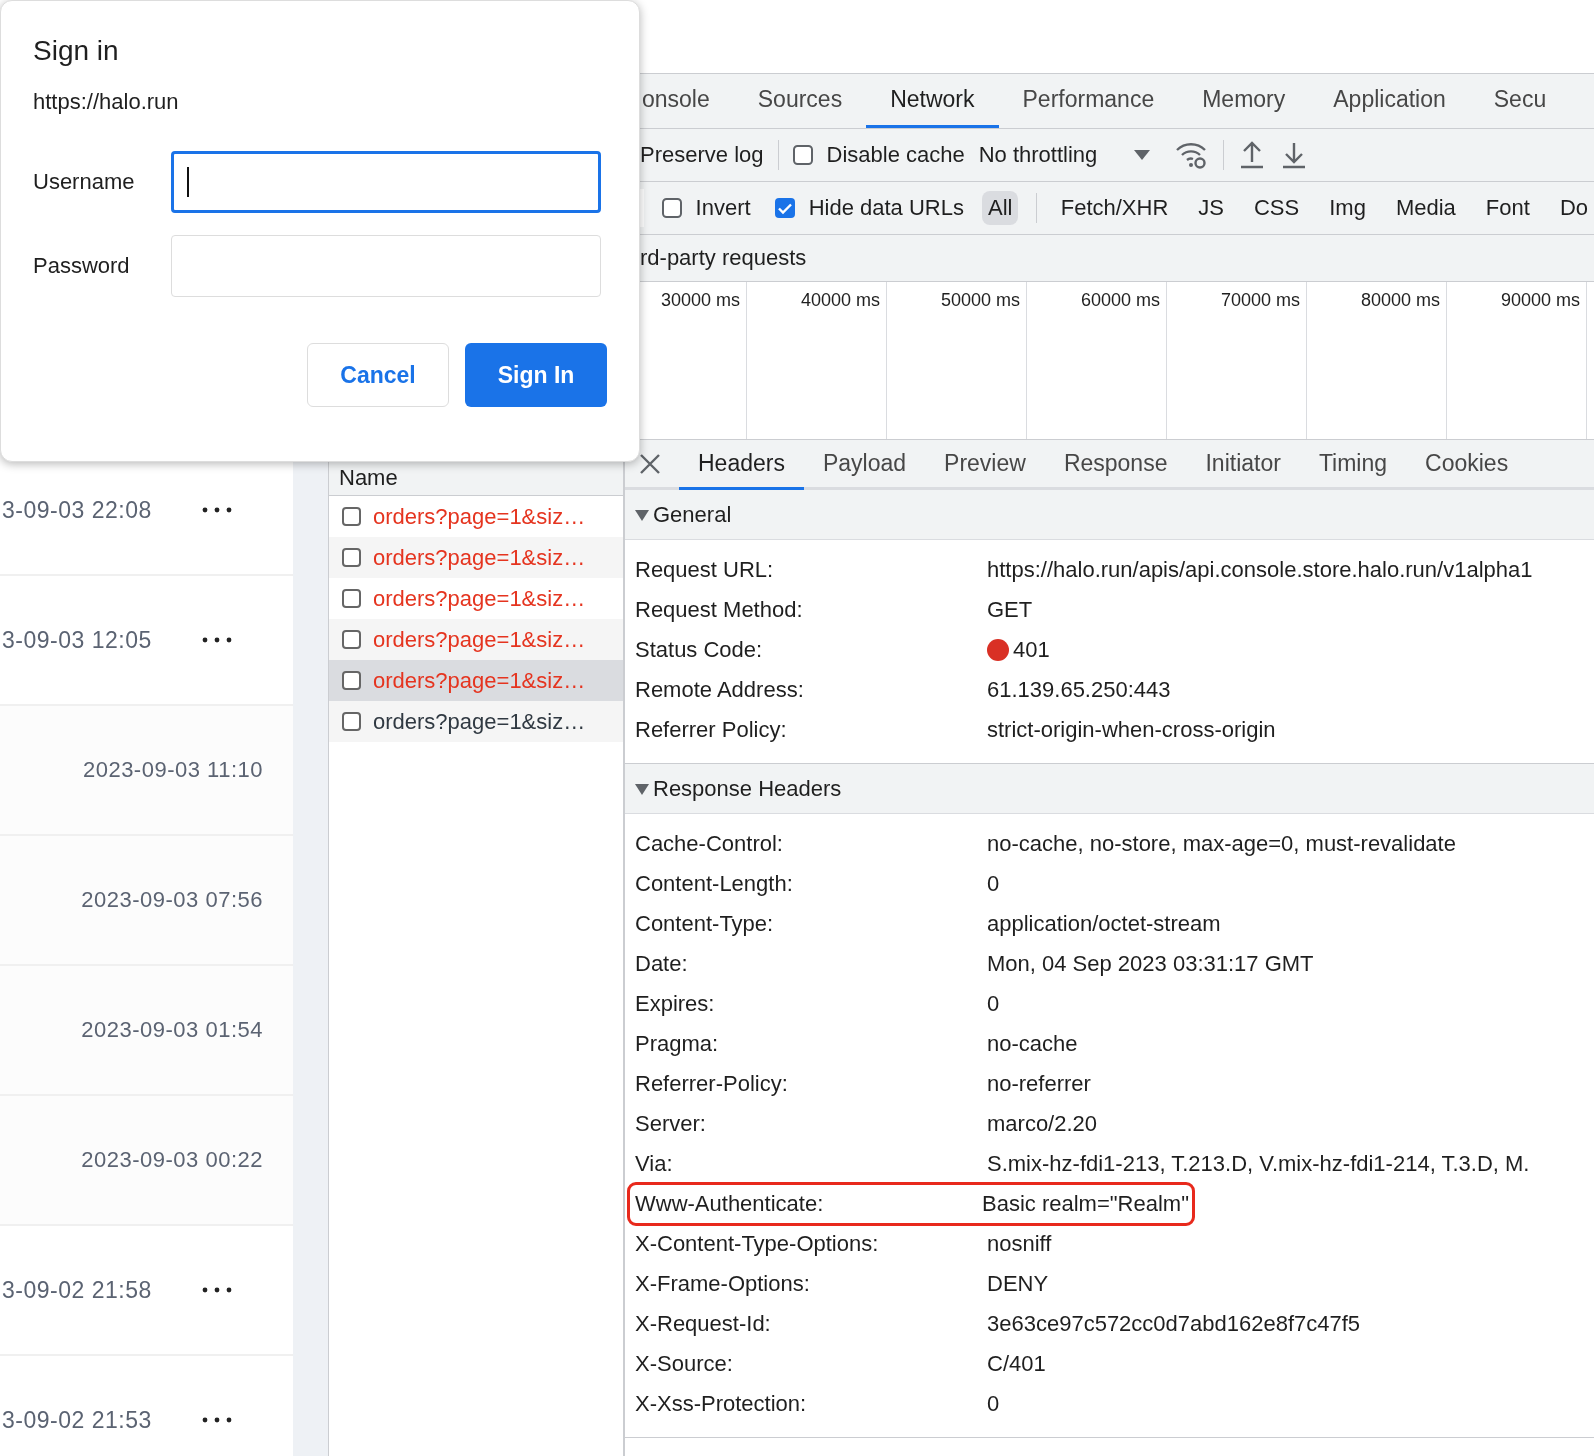  Describe the element at coordinates (719, 690) in the screenshot. I see `header-name: Remote Address:` at that location.